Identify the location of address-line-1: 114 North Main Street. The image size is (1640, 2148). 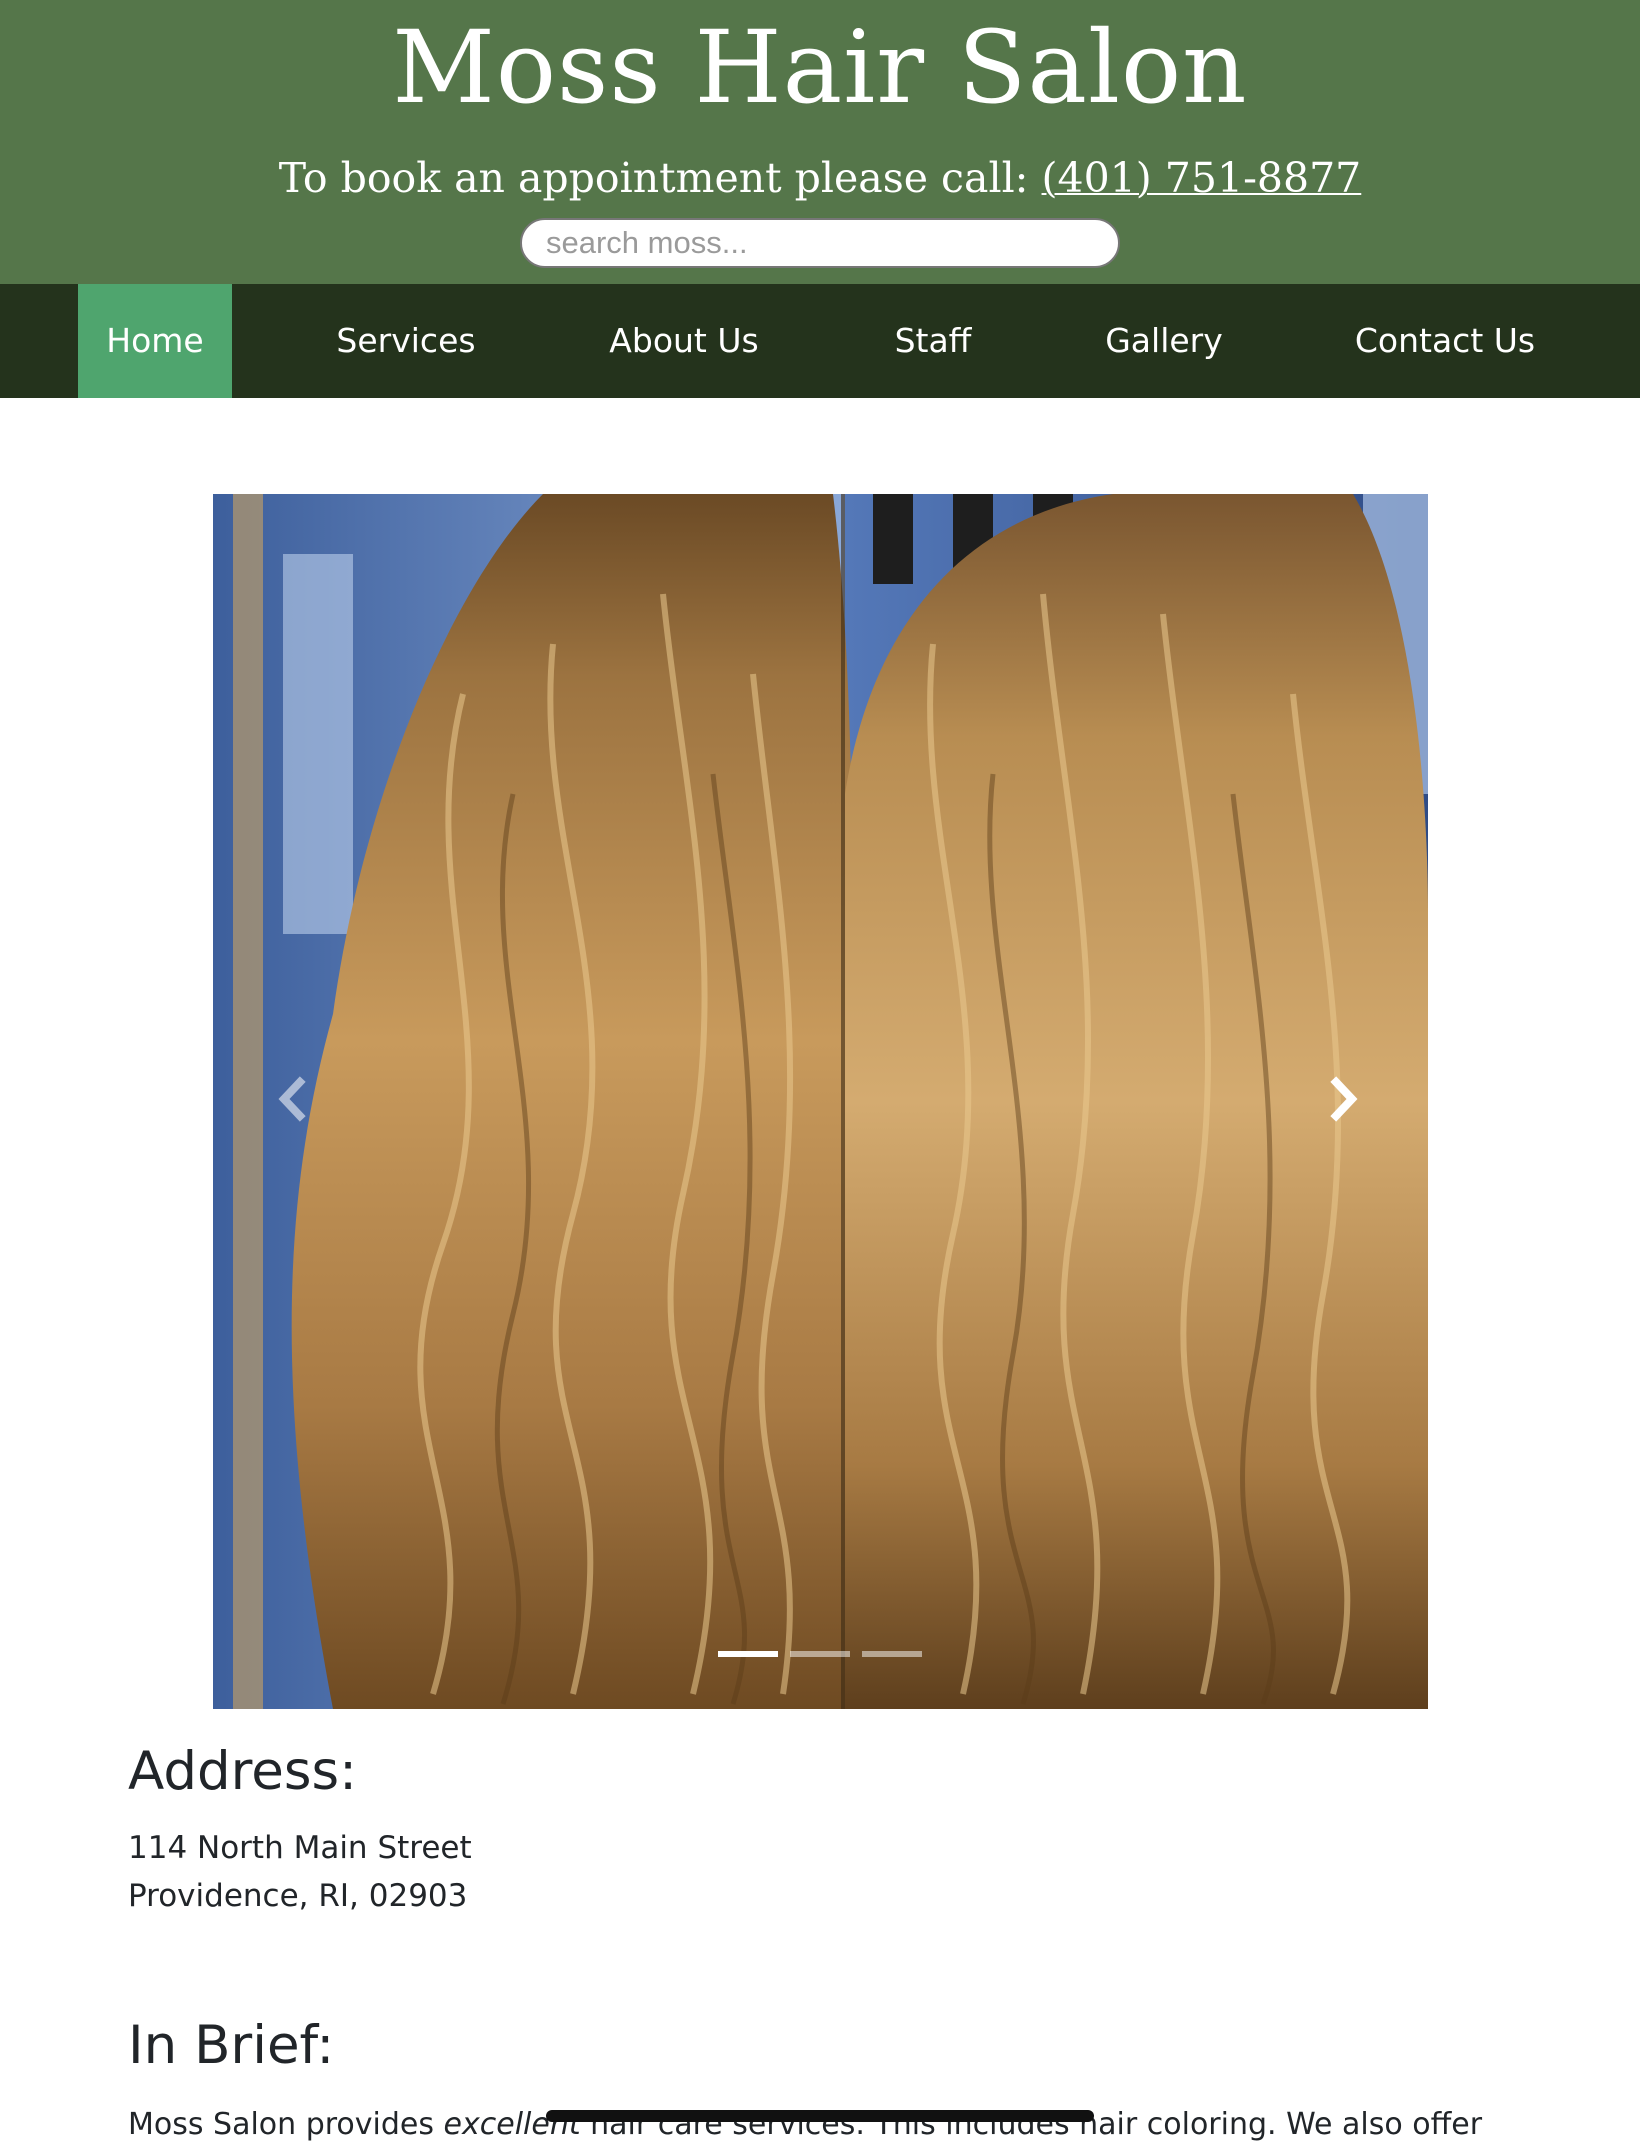
(300, 1848).